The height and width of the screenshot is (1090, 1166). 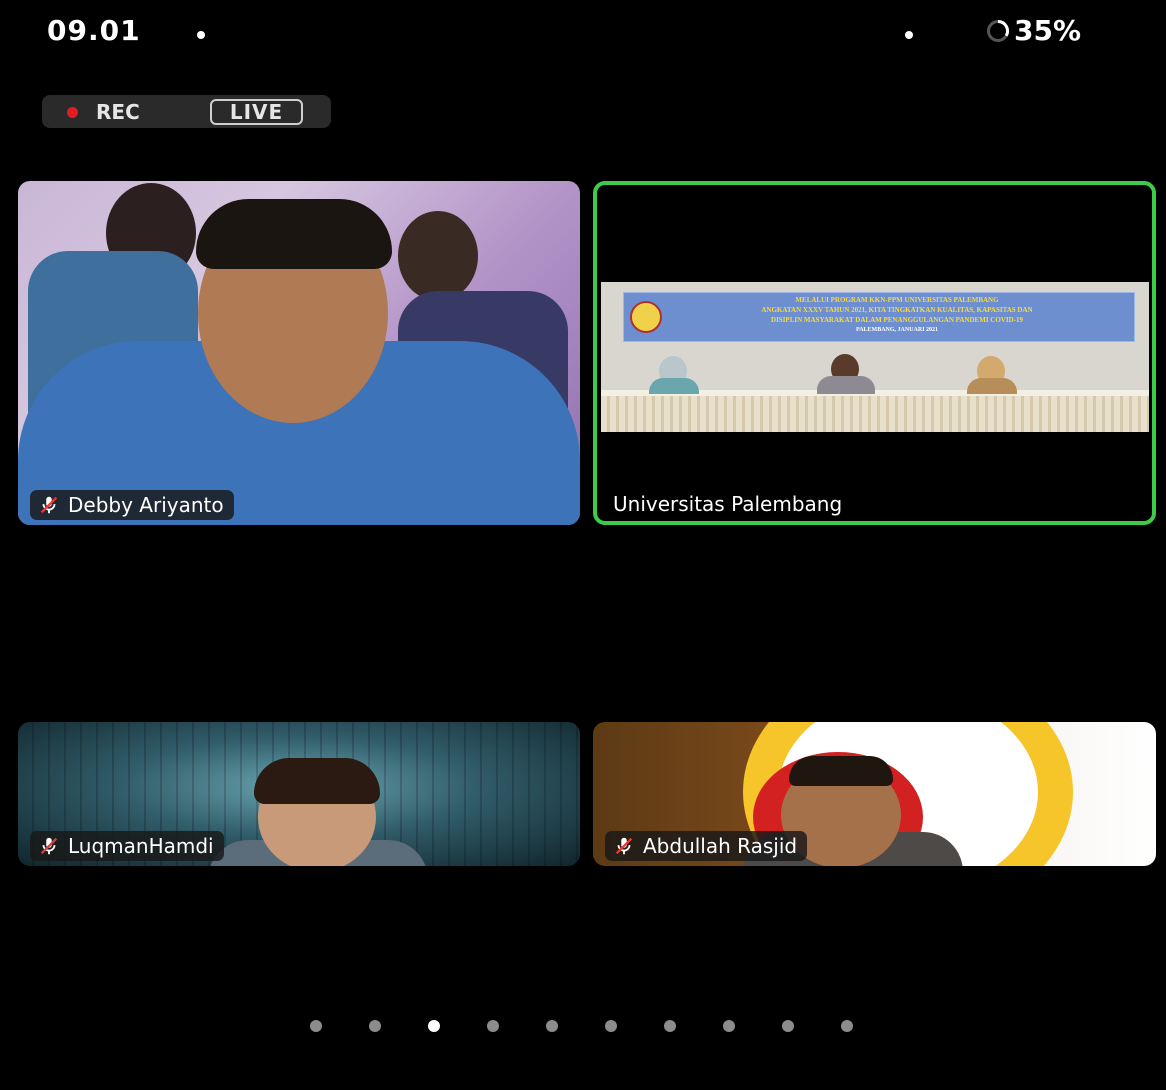 What do you see at coordinates (720, 846) in the screenshot?
I see `participant-name: Abdullah Rasjid` at bounding box center [720, 846].